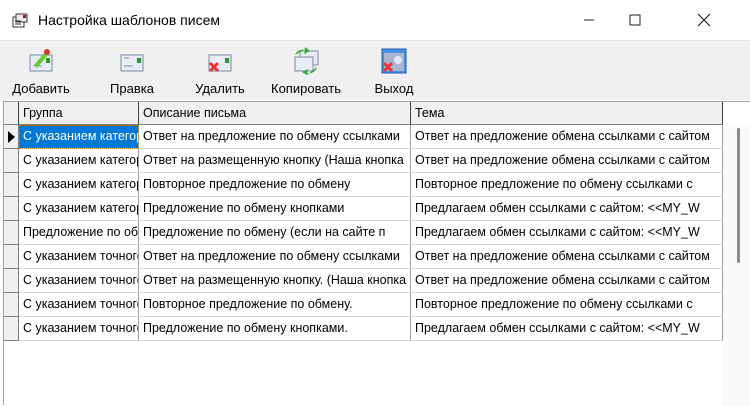  I want to click on delete-button: Удалить, so click(220, 73).